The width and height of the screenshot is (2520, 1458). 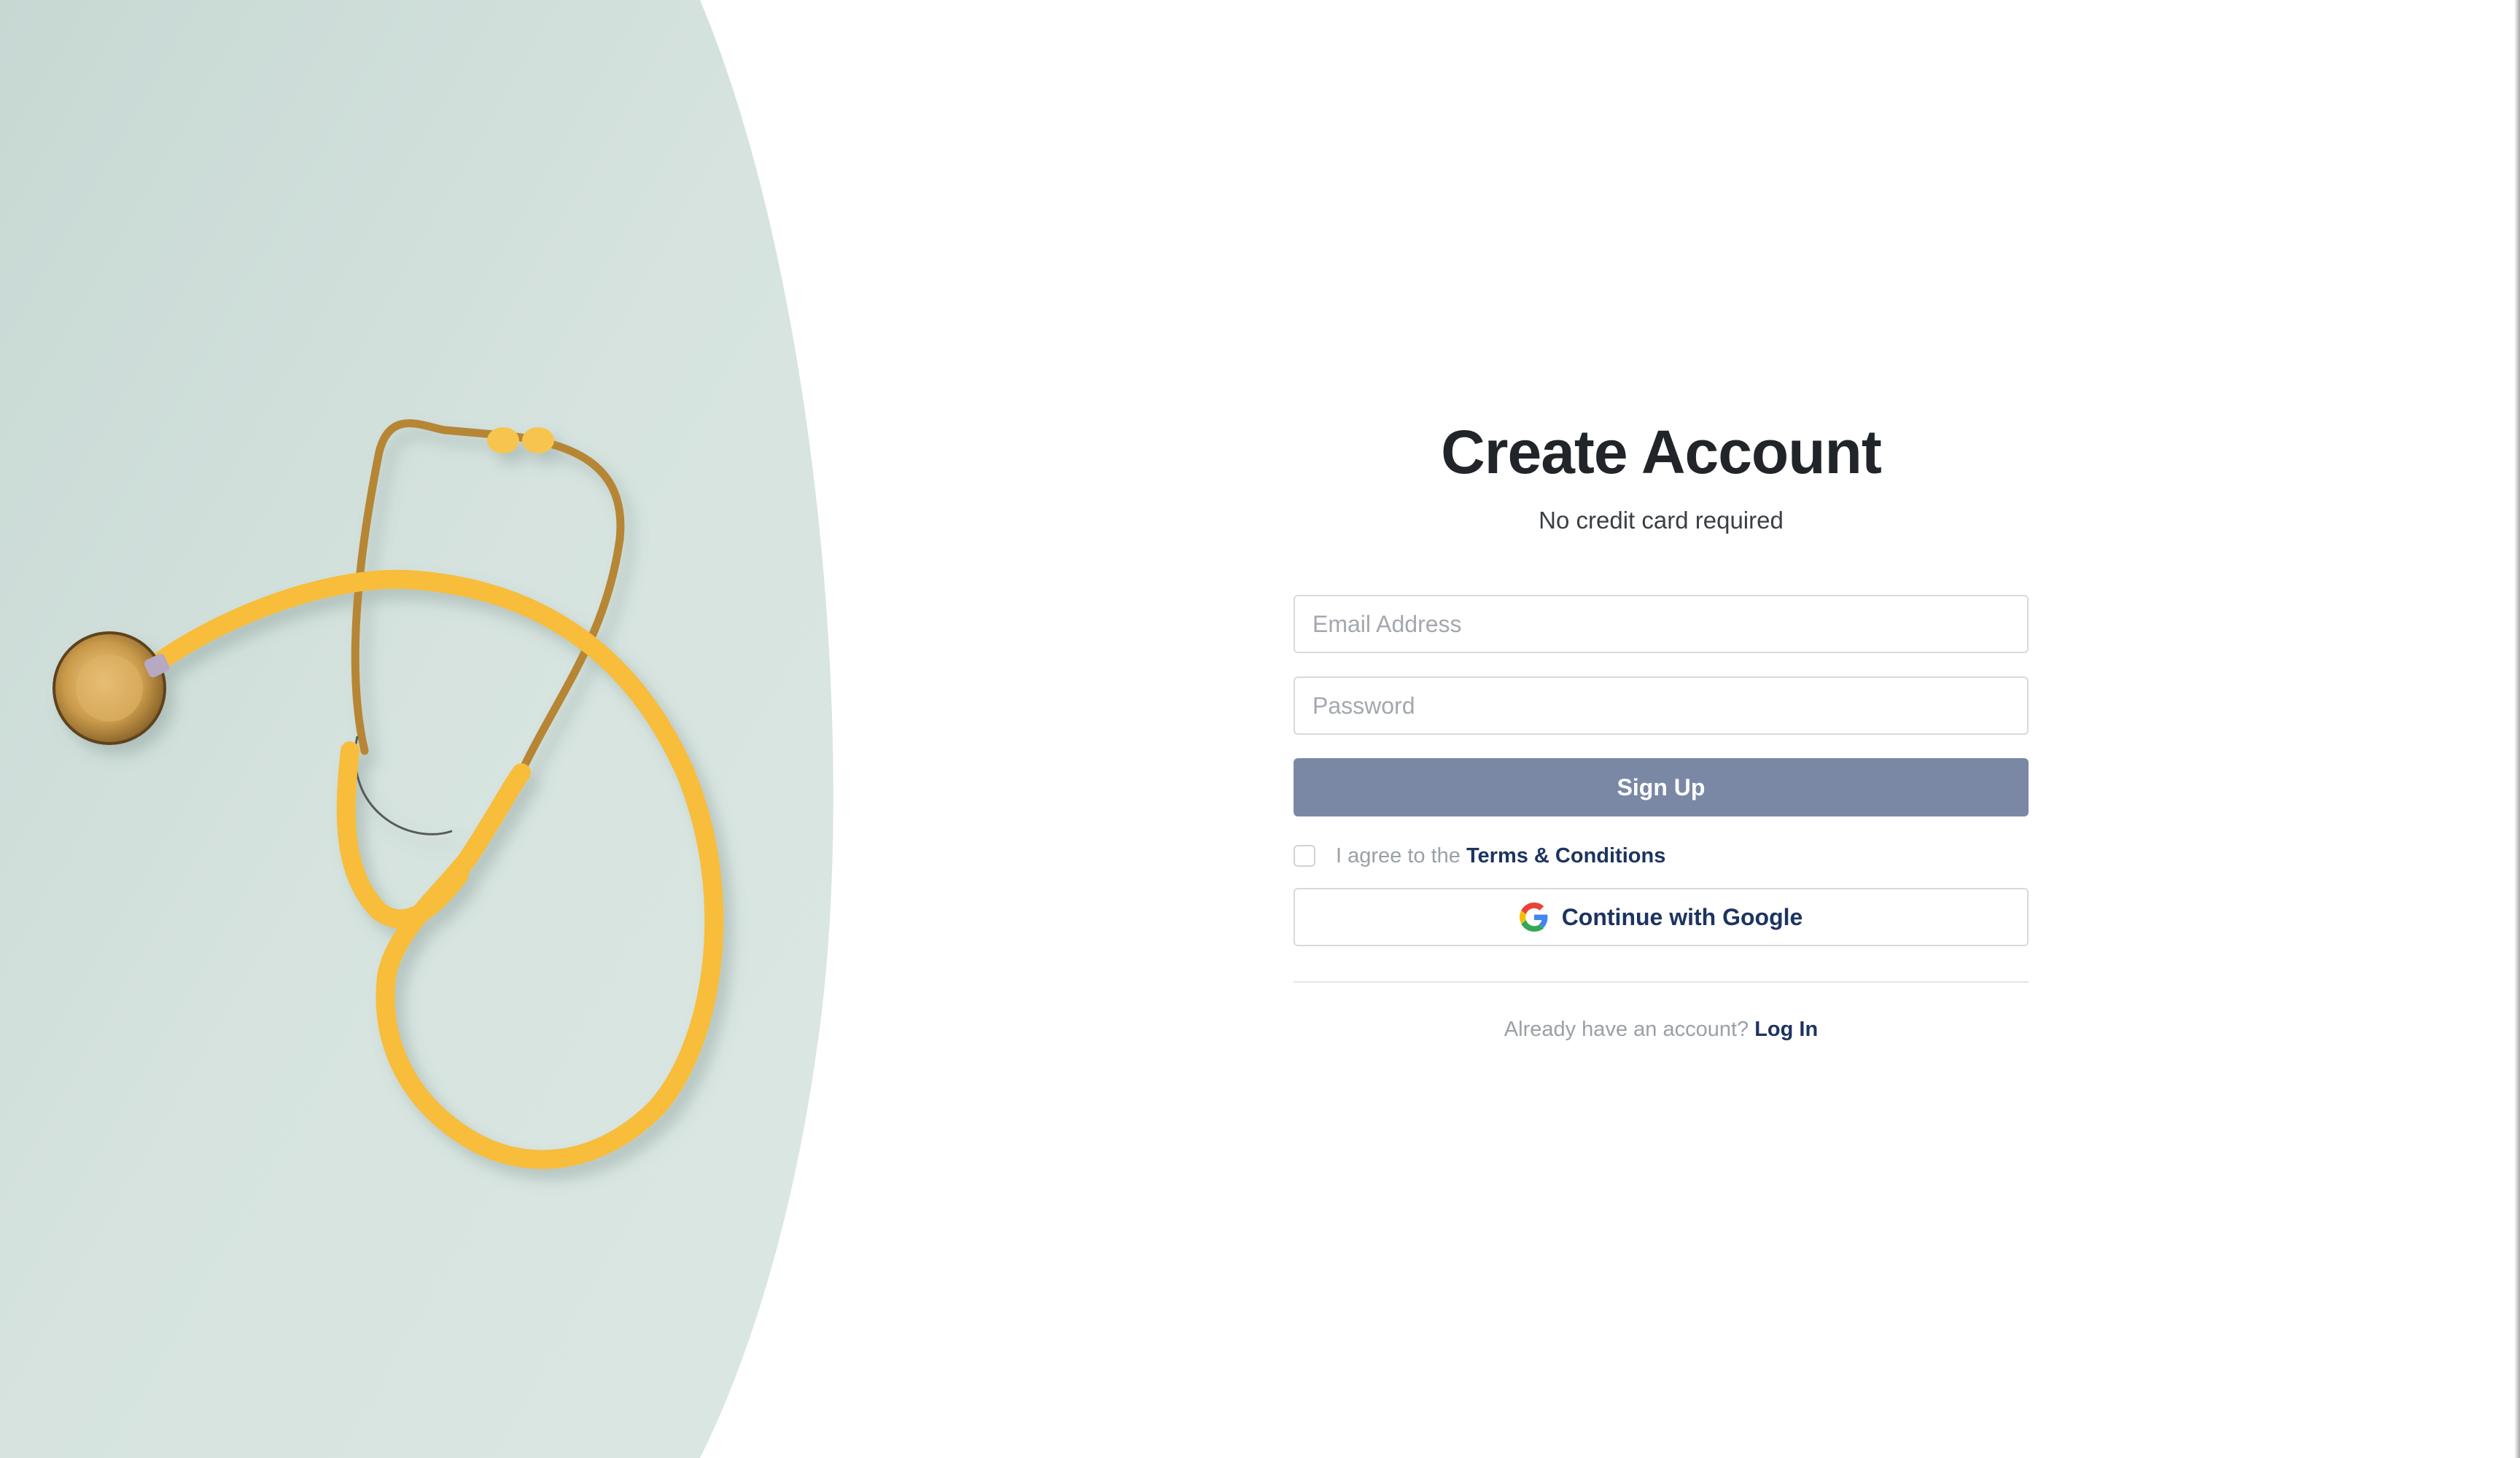 I want to click on password-field, so click(x=1661, y=706).